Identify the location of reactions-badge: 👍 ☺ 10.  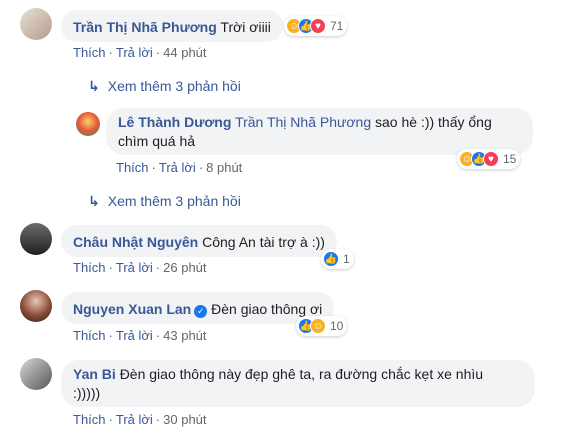
(322, 326).